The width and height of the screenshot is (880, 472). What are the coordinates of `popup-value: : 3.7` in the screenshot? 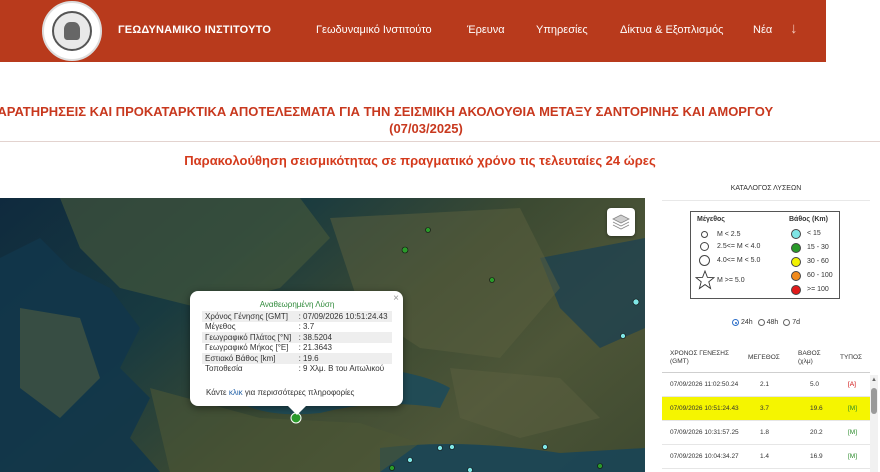 It's located at (306, 327).